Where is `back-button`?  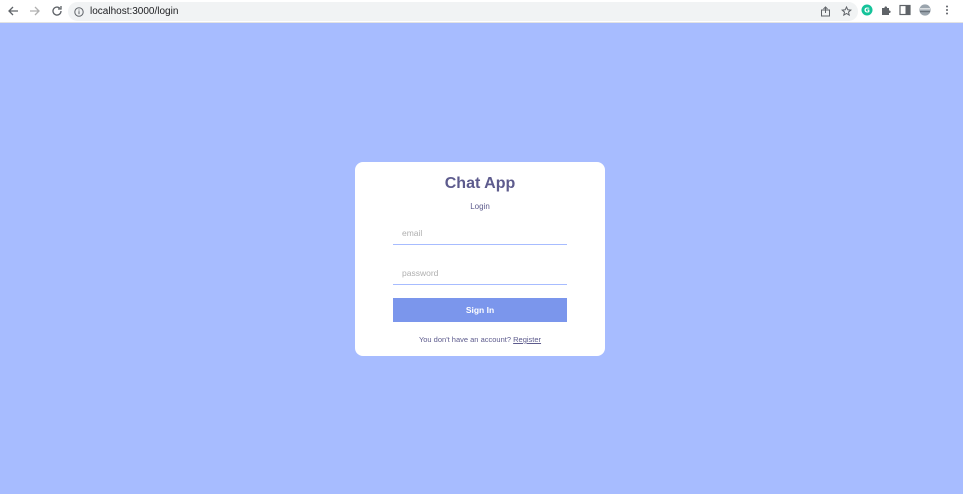
back-button is located at coordinates (13, 11).